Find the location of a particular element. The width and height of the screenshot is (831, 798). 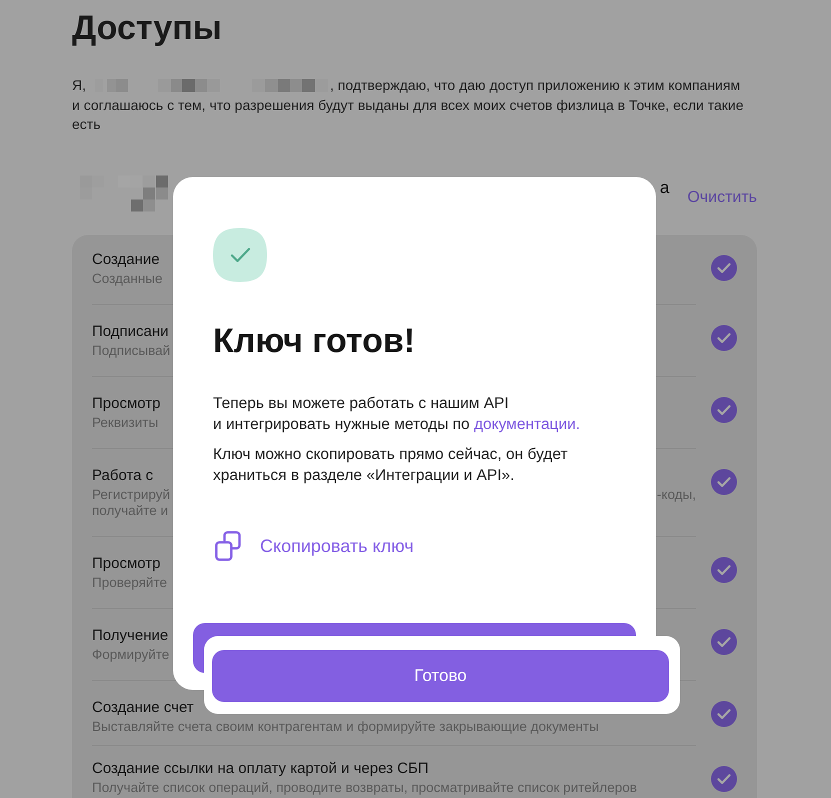

dialog-title: Ключ готов! is located at coordinates (314, 341).